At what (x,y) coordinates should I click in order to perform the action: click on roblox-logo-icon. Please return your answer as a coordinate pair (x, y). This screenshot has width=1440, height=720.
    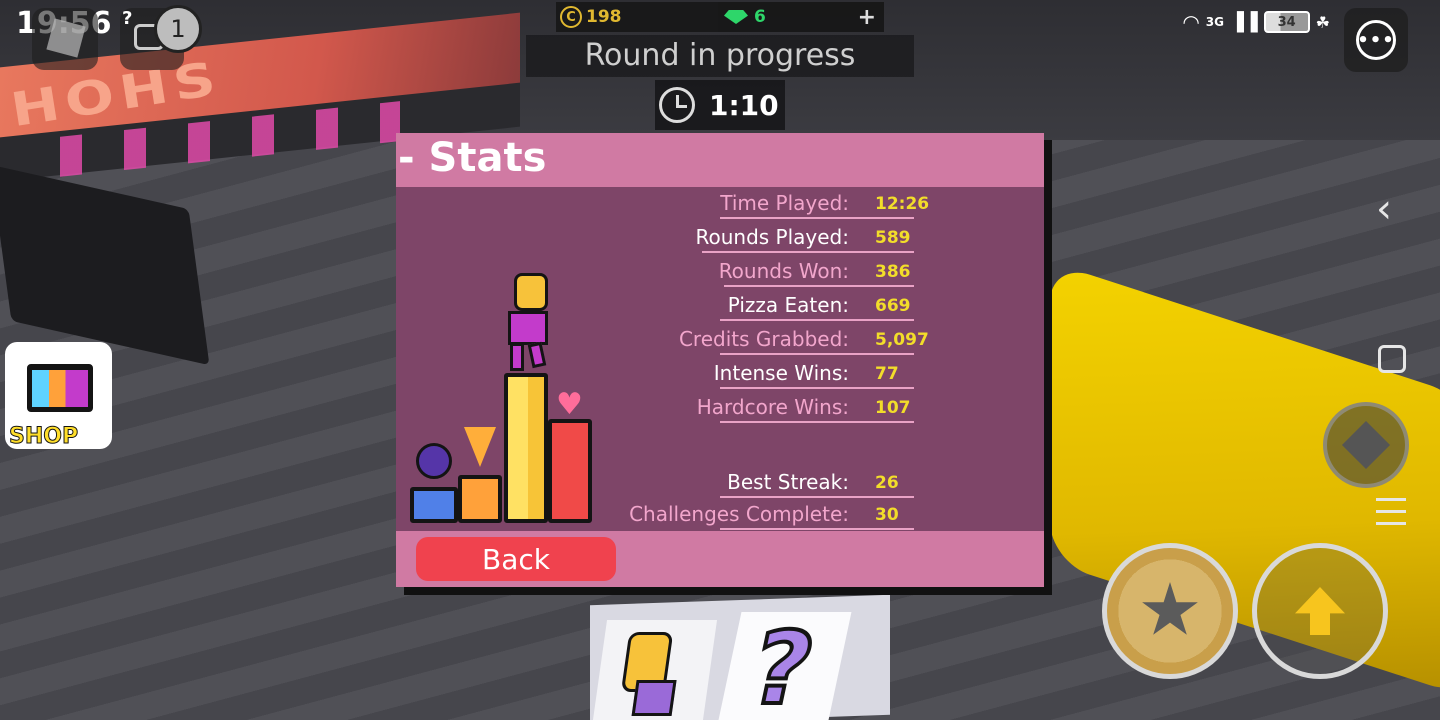
    Looking at the image, I should click on (66, 38).